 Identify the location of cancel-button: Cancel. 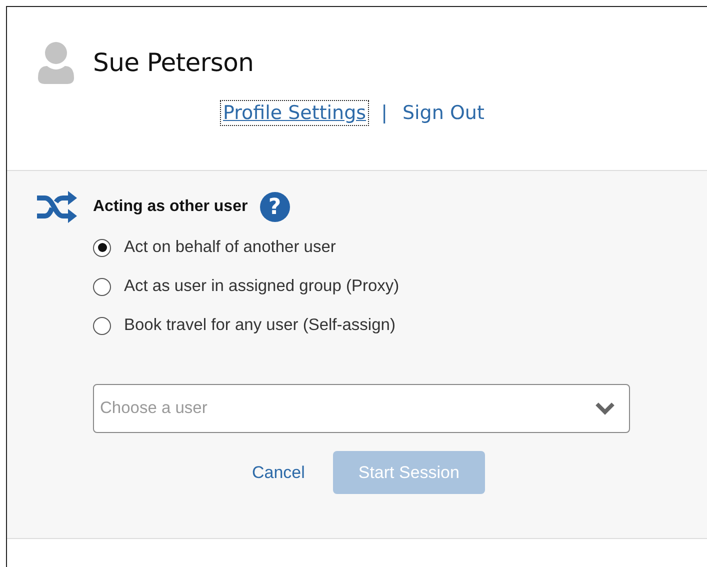
(278, 472).